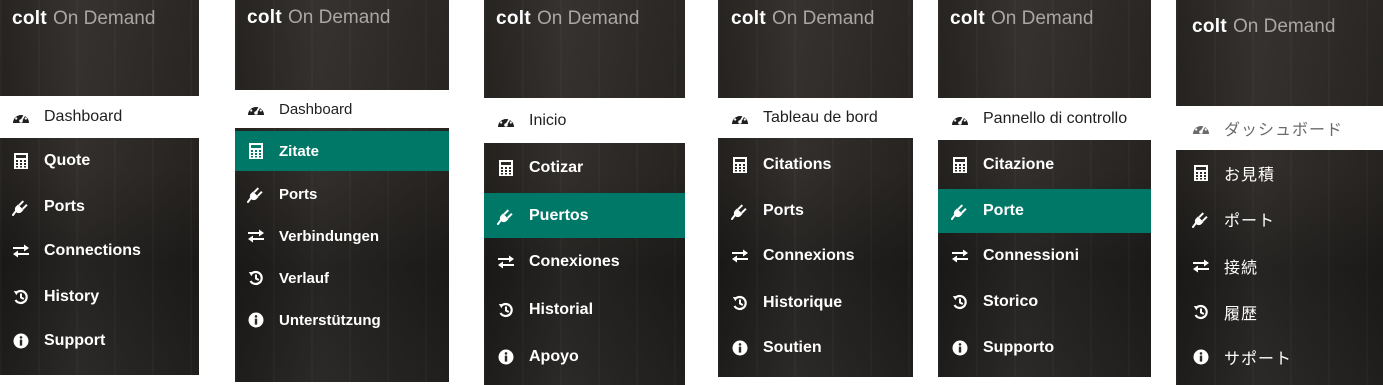 This screenshot has width=1383, height=385. I want to click on nav-item-support: Supporto, so click(1044, 348).